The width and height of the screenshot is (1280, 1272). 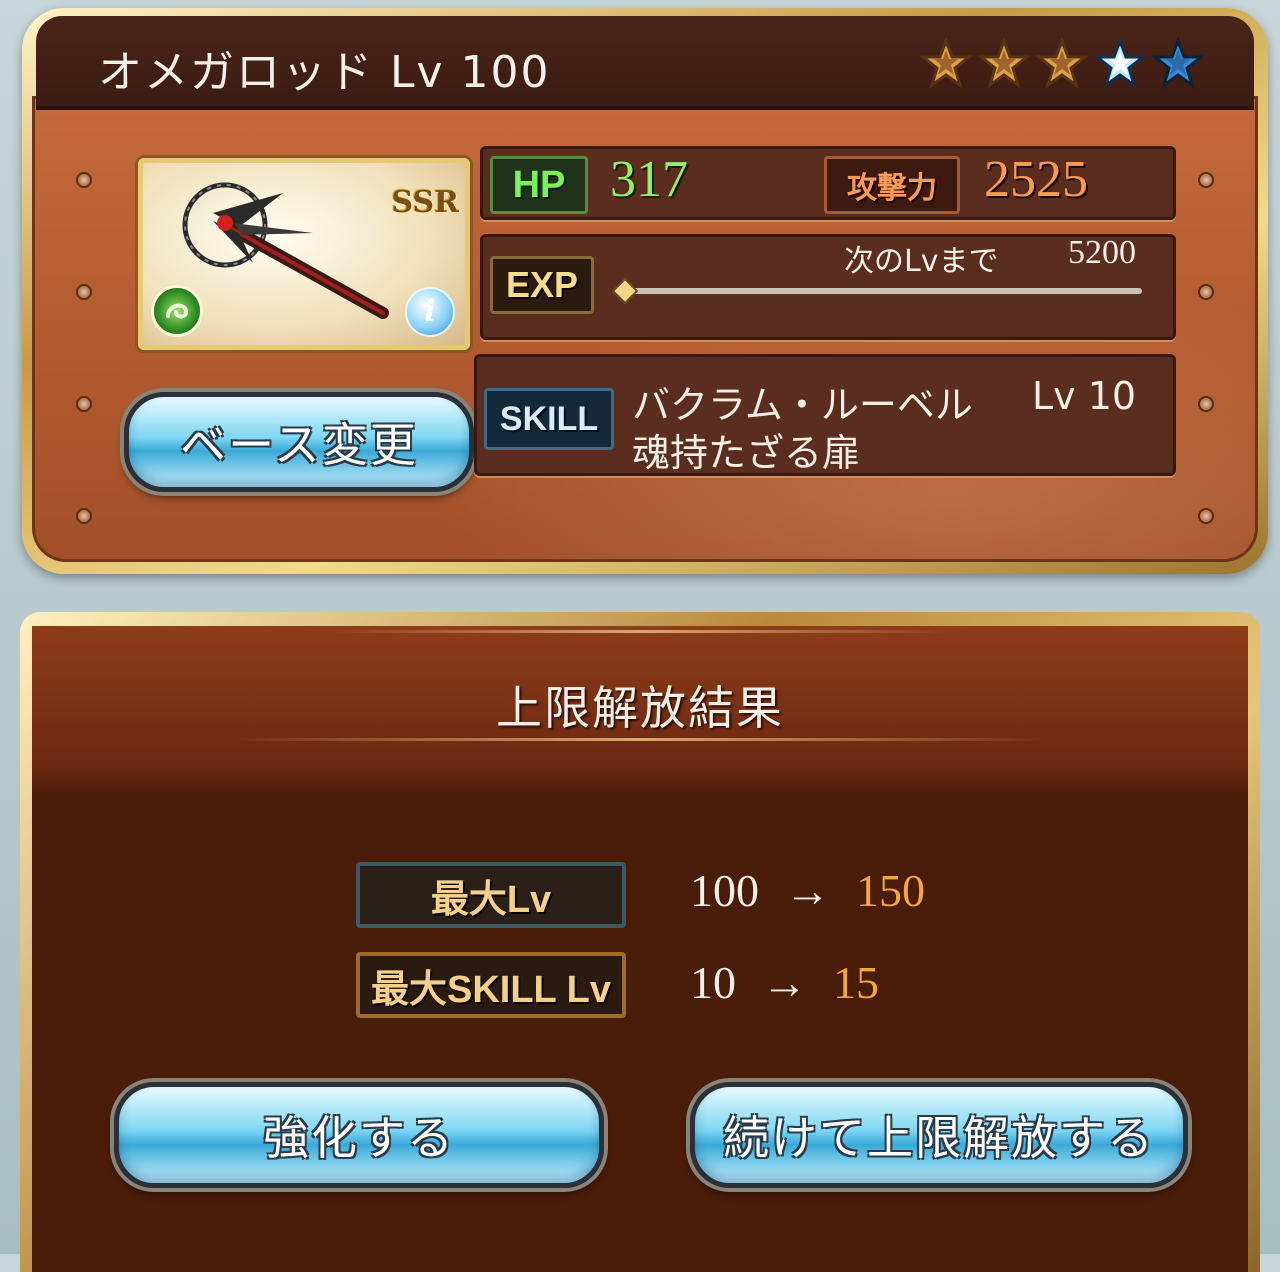 I want to click on weapon-card: SSR i, so click(x=304, y=254).